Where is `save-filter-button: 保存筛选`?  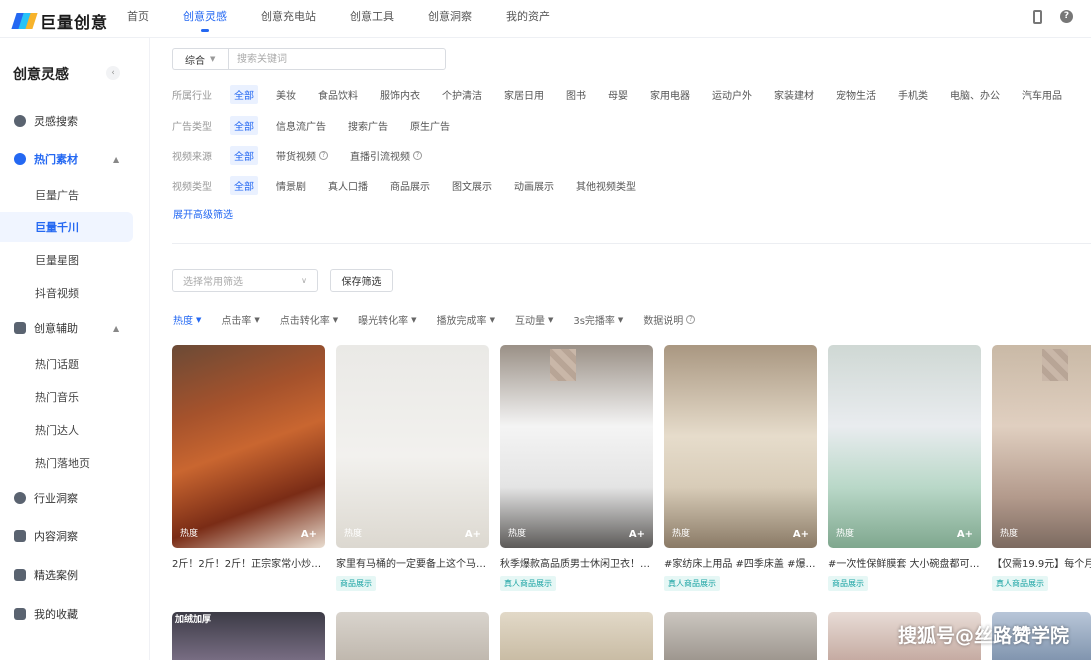 save-filter-button: 保存筛选 is located at coordinates (361, 280).